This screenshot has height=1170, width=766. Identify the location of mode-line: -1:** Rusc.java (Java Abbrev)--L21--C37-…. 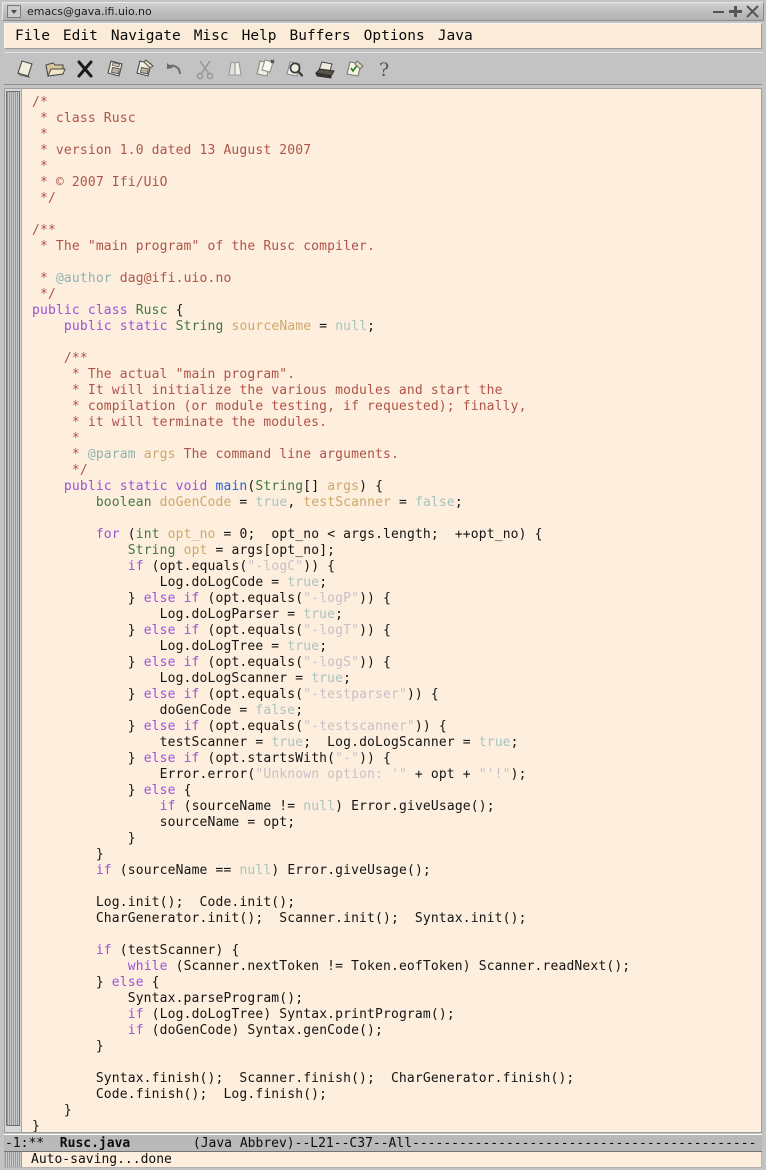
(383, 1143).